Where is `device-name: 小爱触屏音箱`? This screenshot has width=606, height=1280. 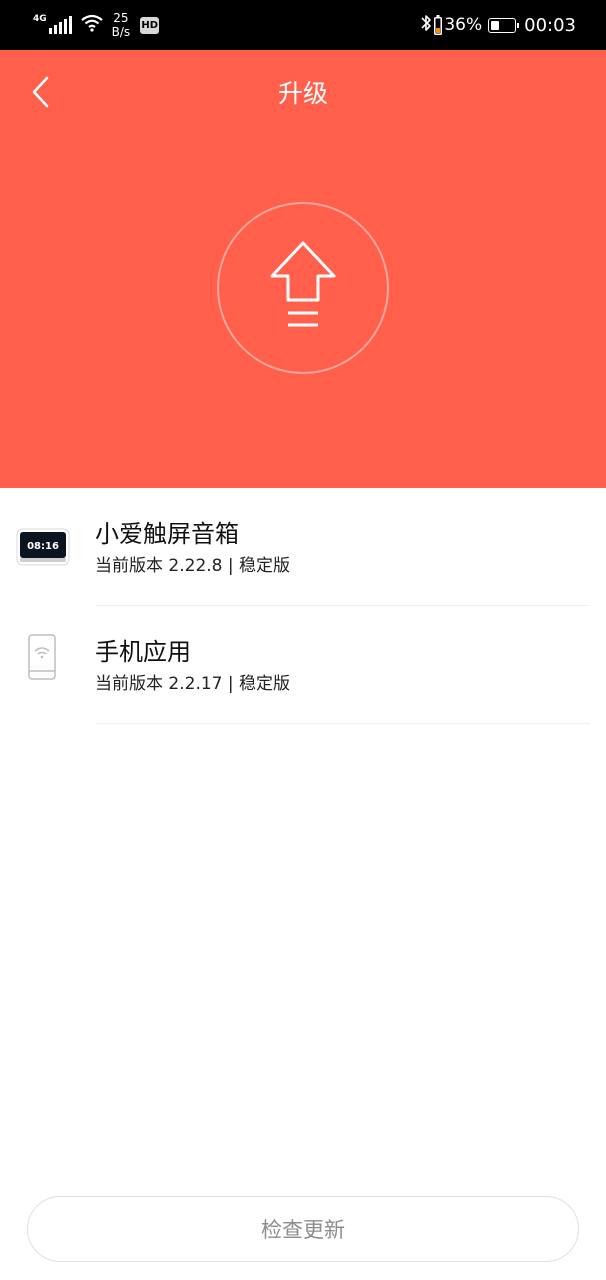
device-name: 小爱触屏音箱 is located at coordinates (167, 534).